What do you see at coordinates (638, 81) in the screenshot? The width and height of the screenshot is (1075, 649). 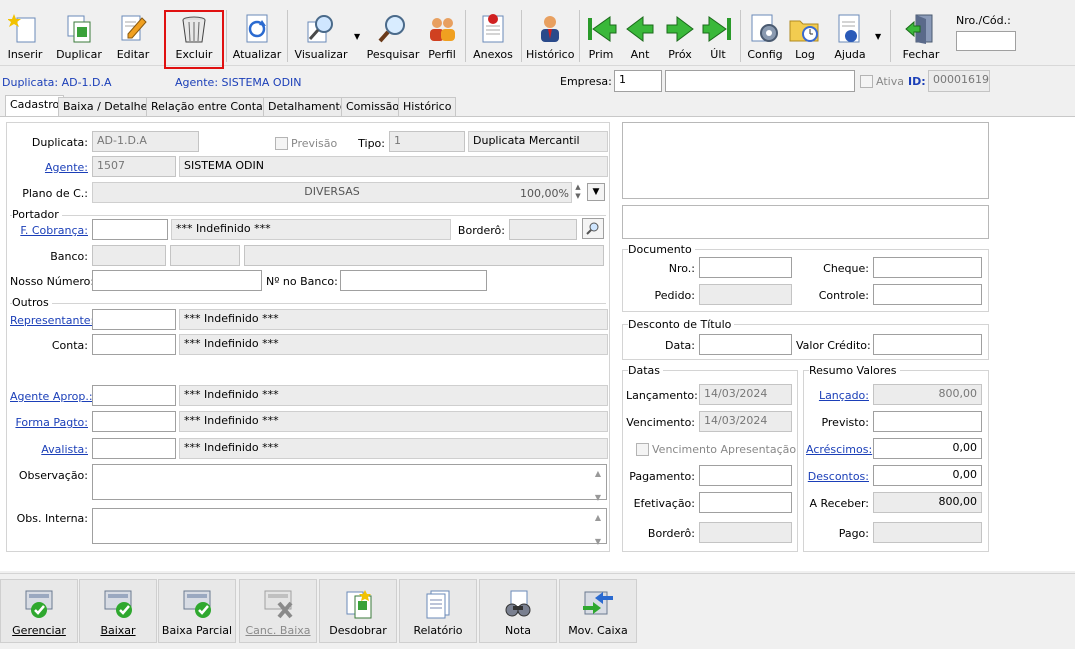 I see `empresa-code-input: 1` at bounding box center [638, 81].